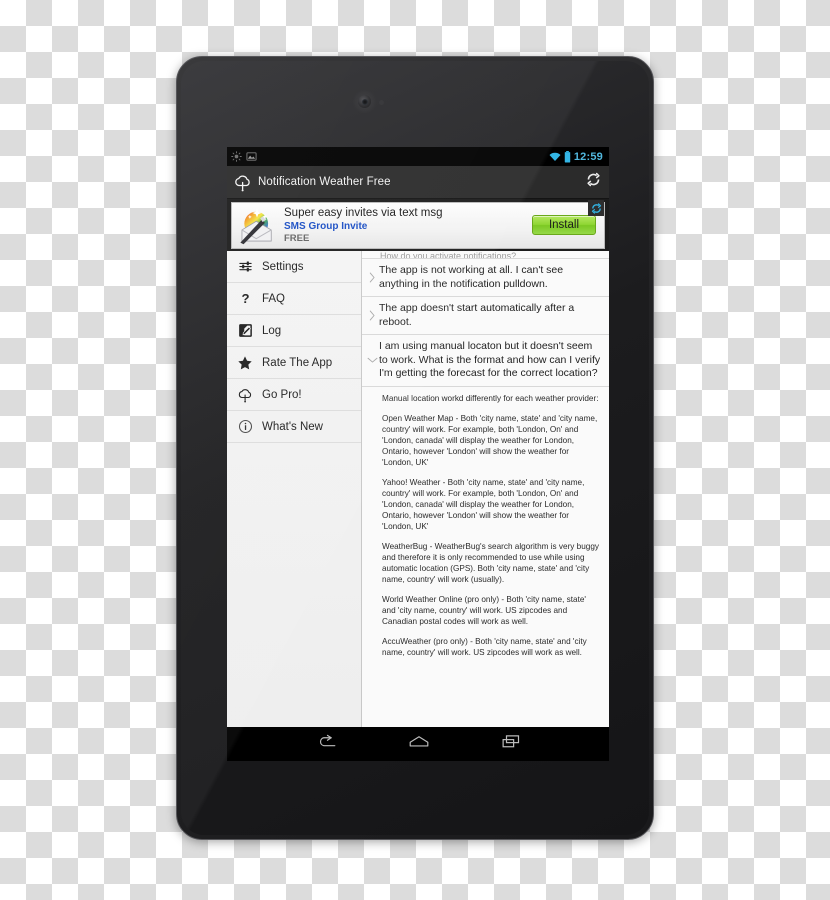  What do you see at coordinates (245, 266) in the screenshot?
I see `sliders-icon` at bounding box center [245, 266].